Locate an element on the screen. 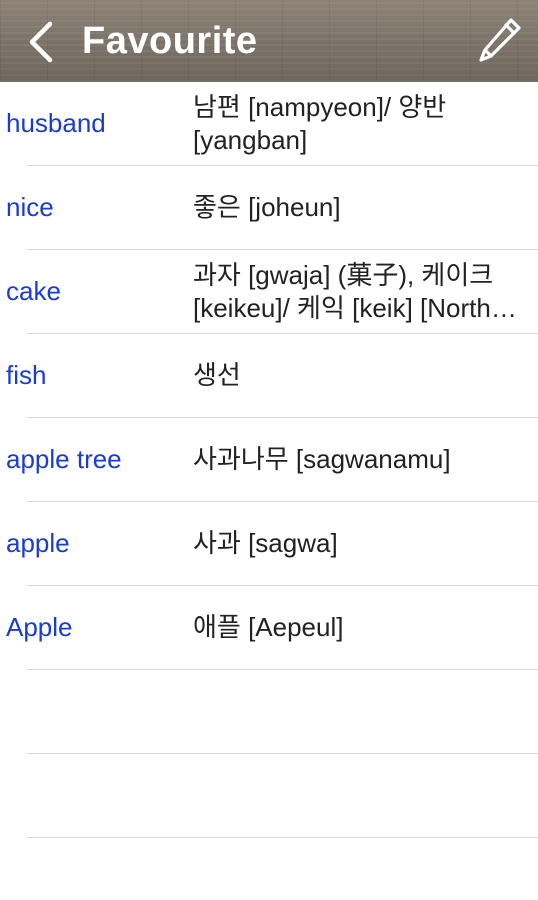  chevron-left-icon is located at coordinates (41, 42).